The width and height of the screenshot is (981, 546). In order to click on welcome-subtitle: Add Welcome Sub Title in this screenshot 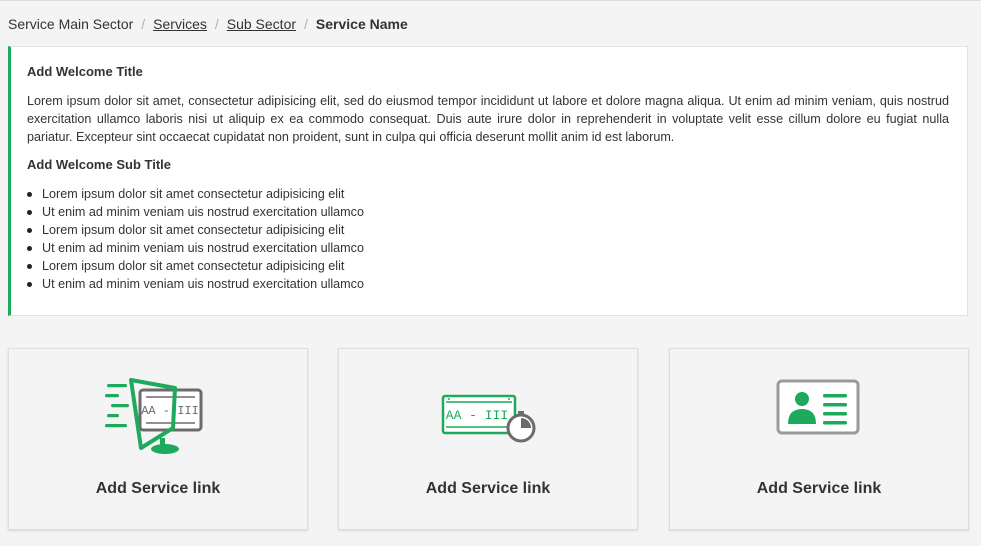, I will do `click(99, 164)`.